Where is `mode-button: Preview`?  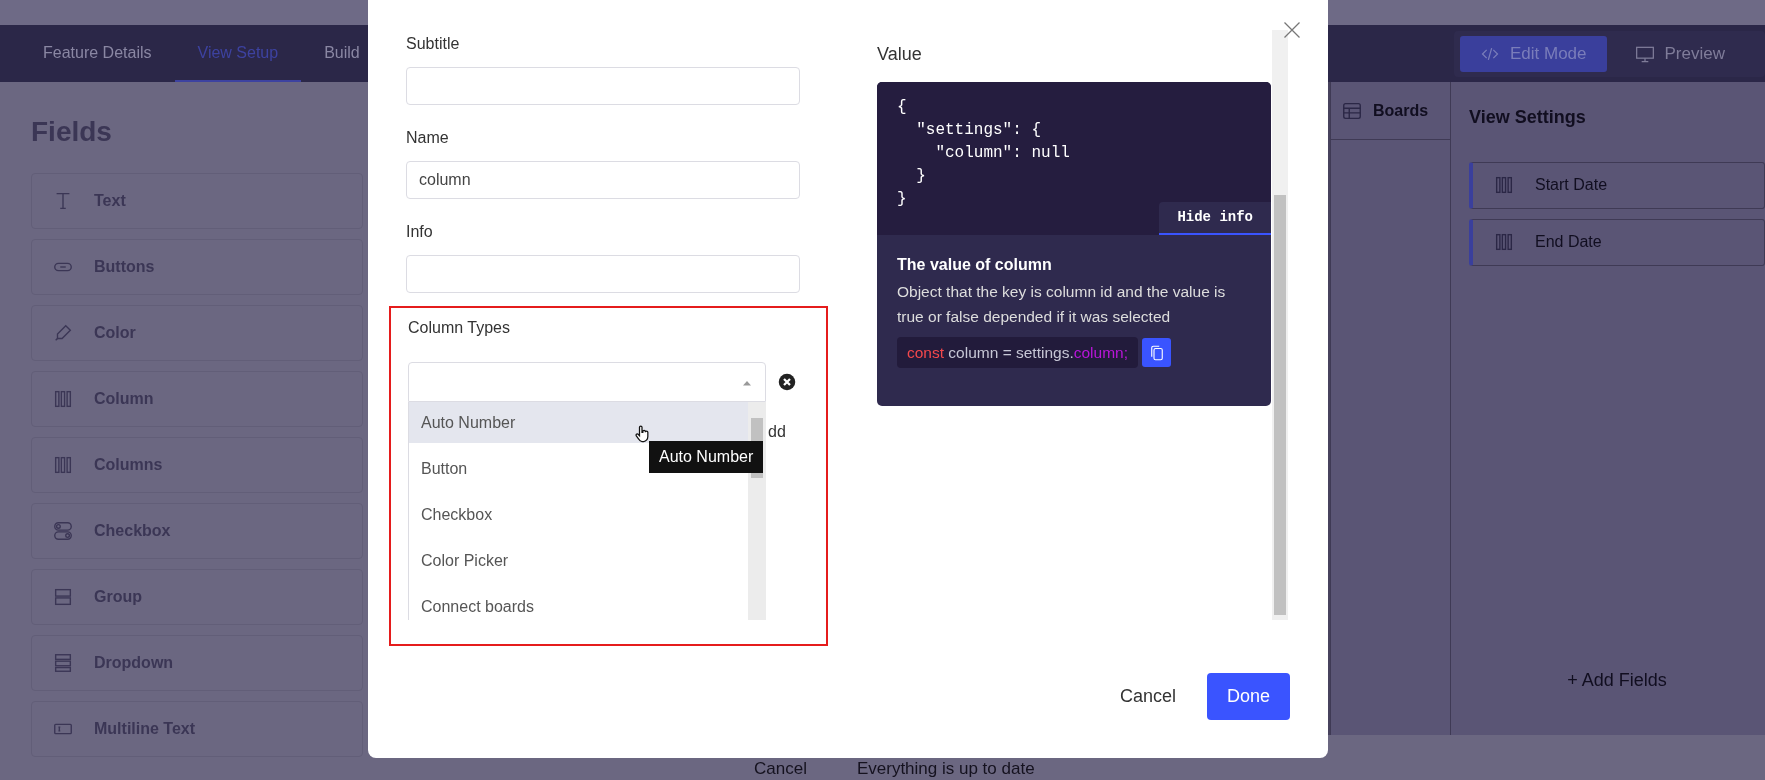
mode-button: Preview is located at coordinates (1679, 53).